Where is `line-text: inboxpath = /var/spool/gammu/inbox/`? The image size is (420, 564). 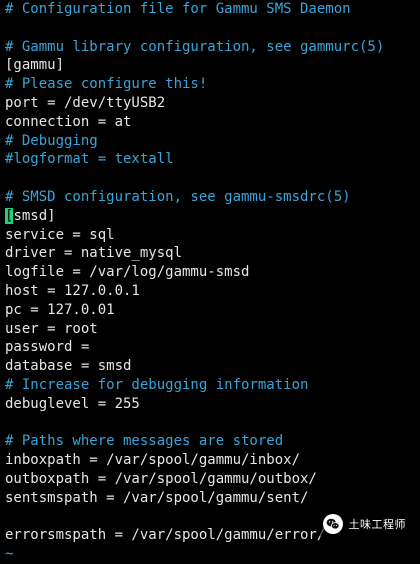
line-text: inboxpath = /var/spool/gammu/inbox/ is located at coordinates (153, 460).